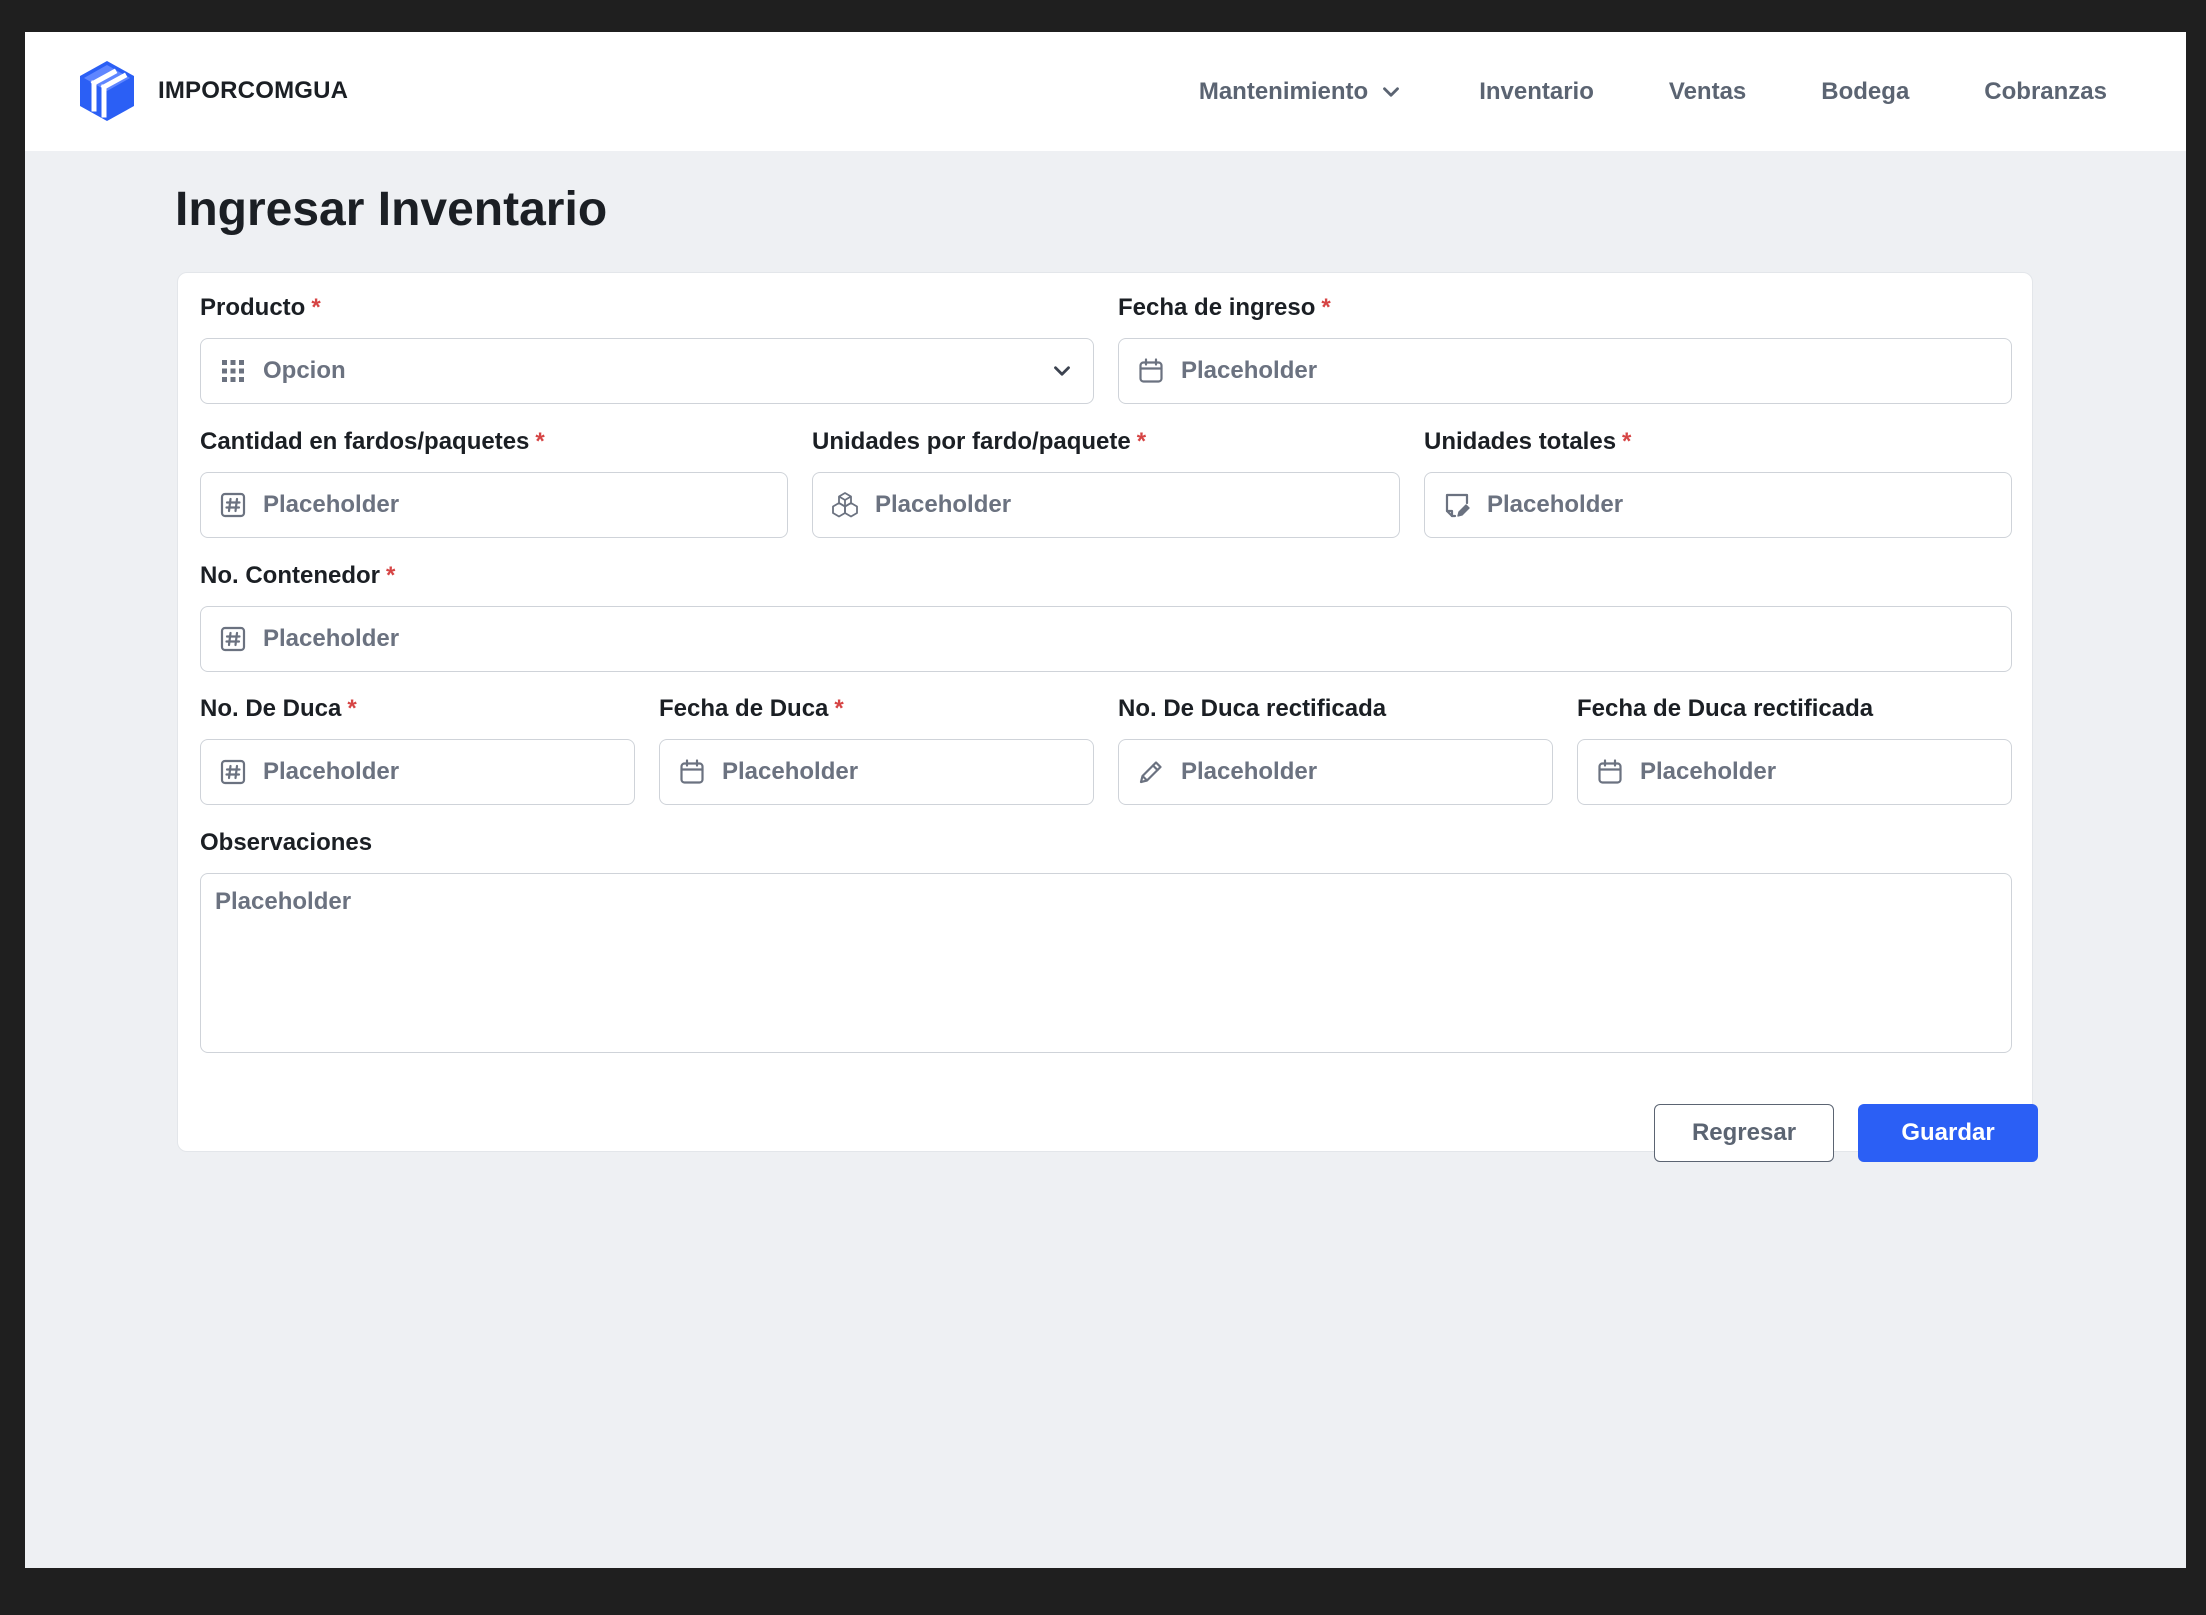 This screenshot has width=2206, height=1615. What do you see at coordinates (494, 505) in the screenshot?
I see `cantidad-input: Placeholder` at bounding box center [494, 505].